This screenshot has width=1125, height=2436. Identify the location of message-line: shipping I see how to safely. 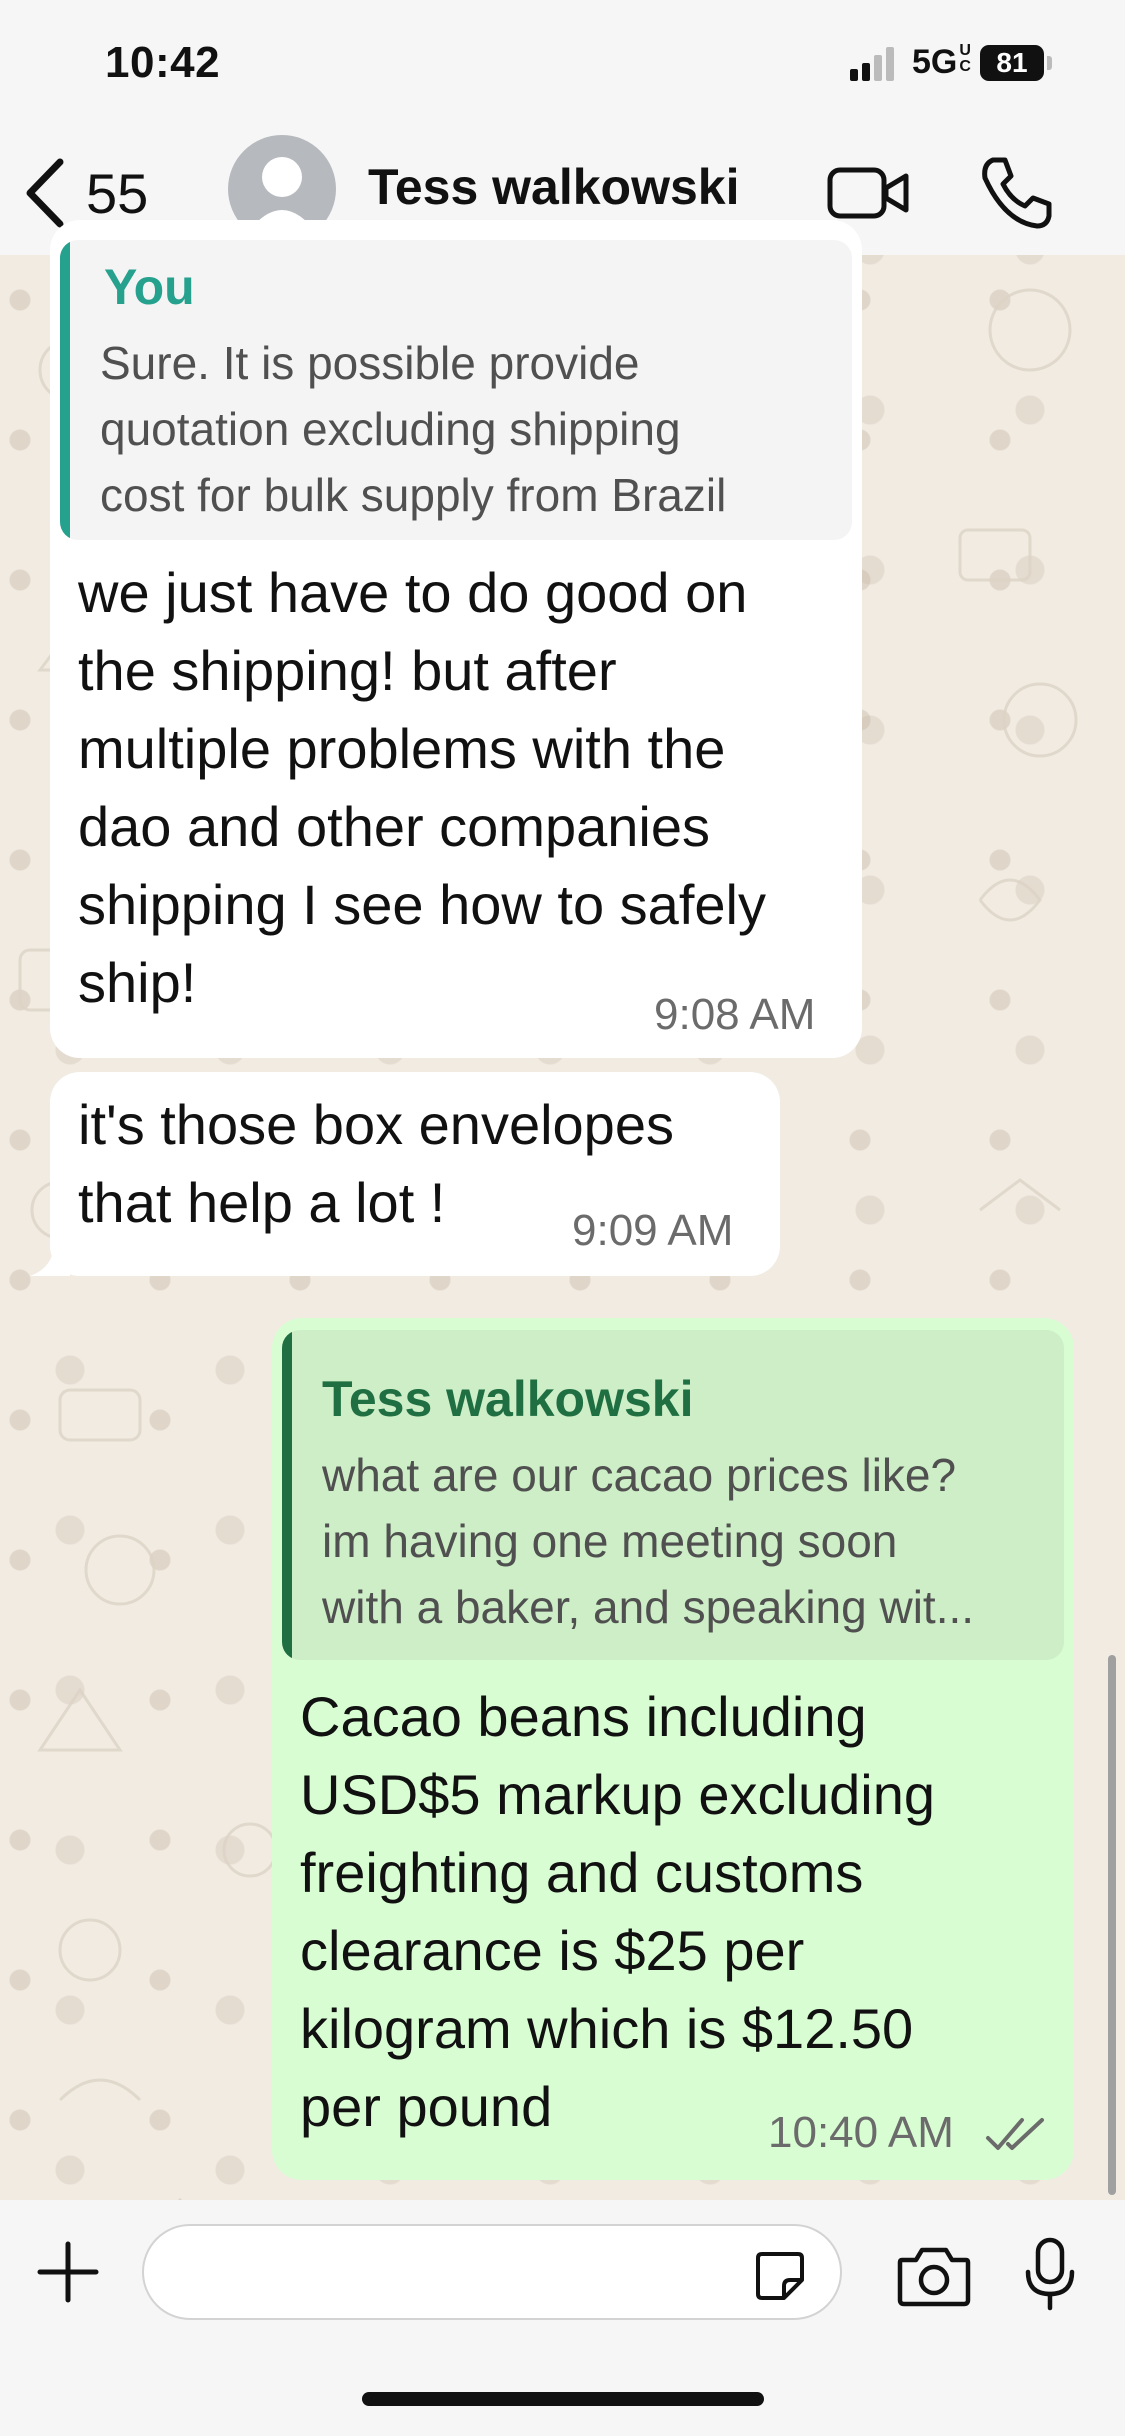
(422, 904).